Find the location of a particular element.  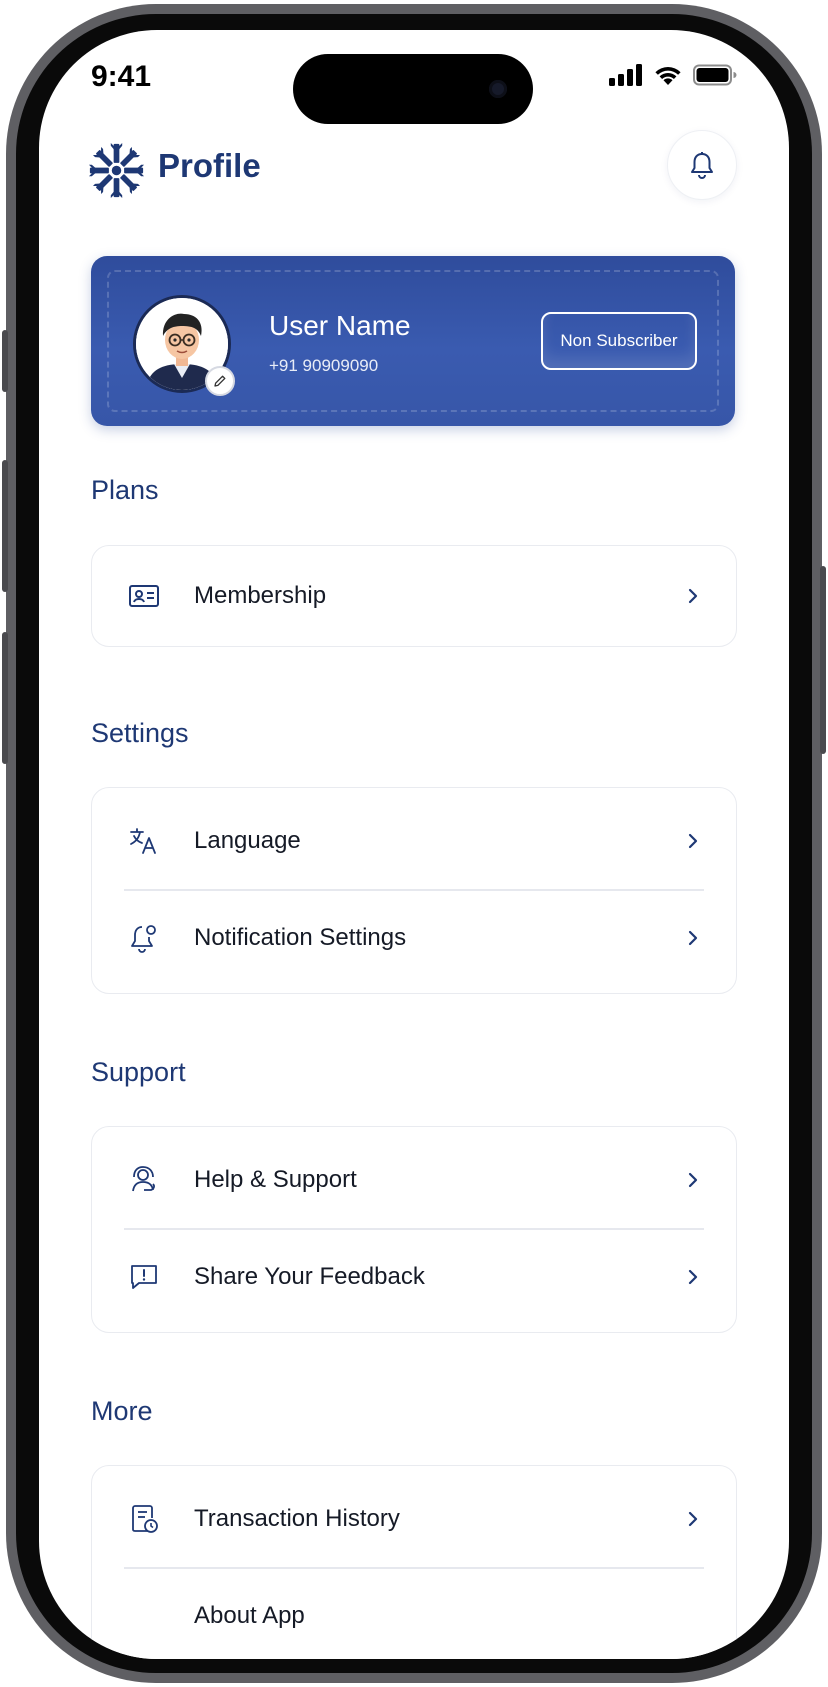

camera-icon is located at coordinates (498, 89).